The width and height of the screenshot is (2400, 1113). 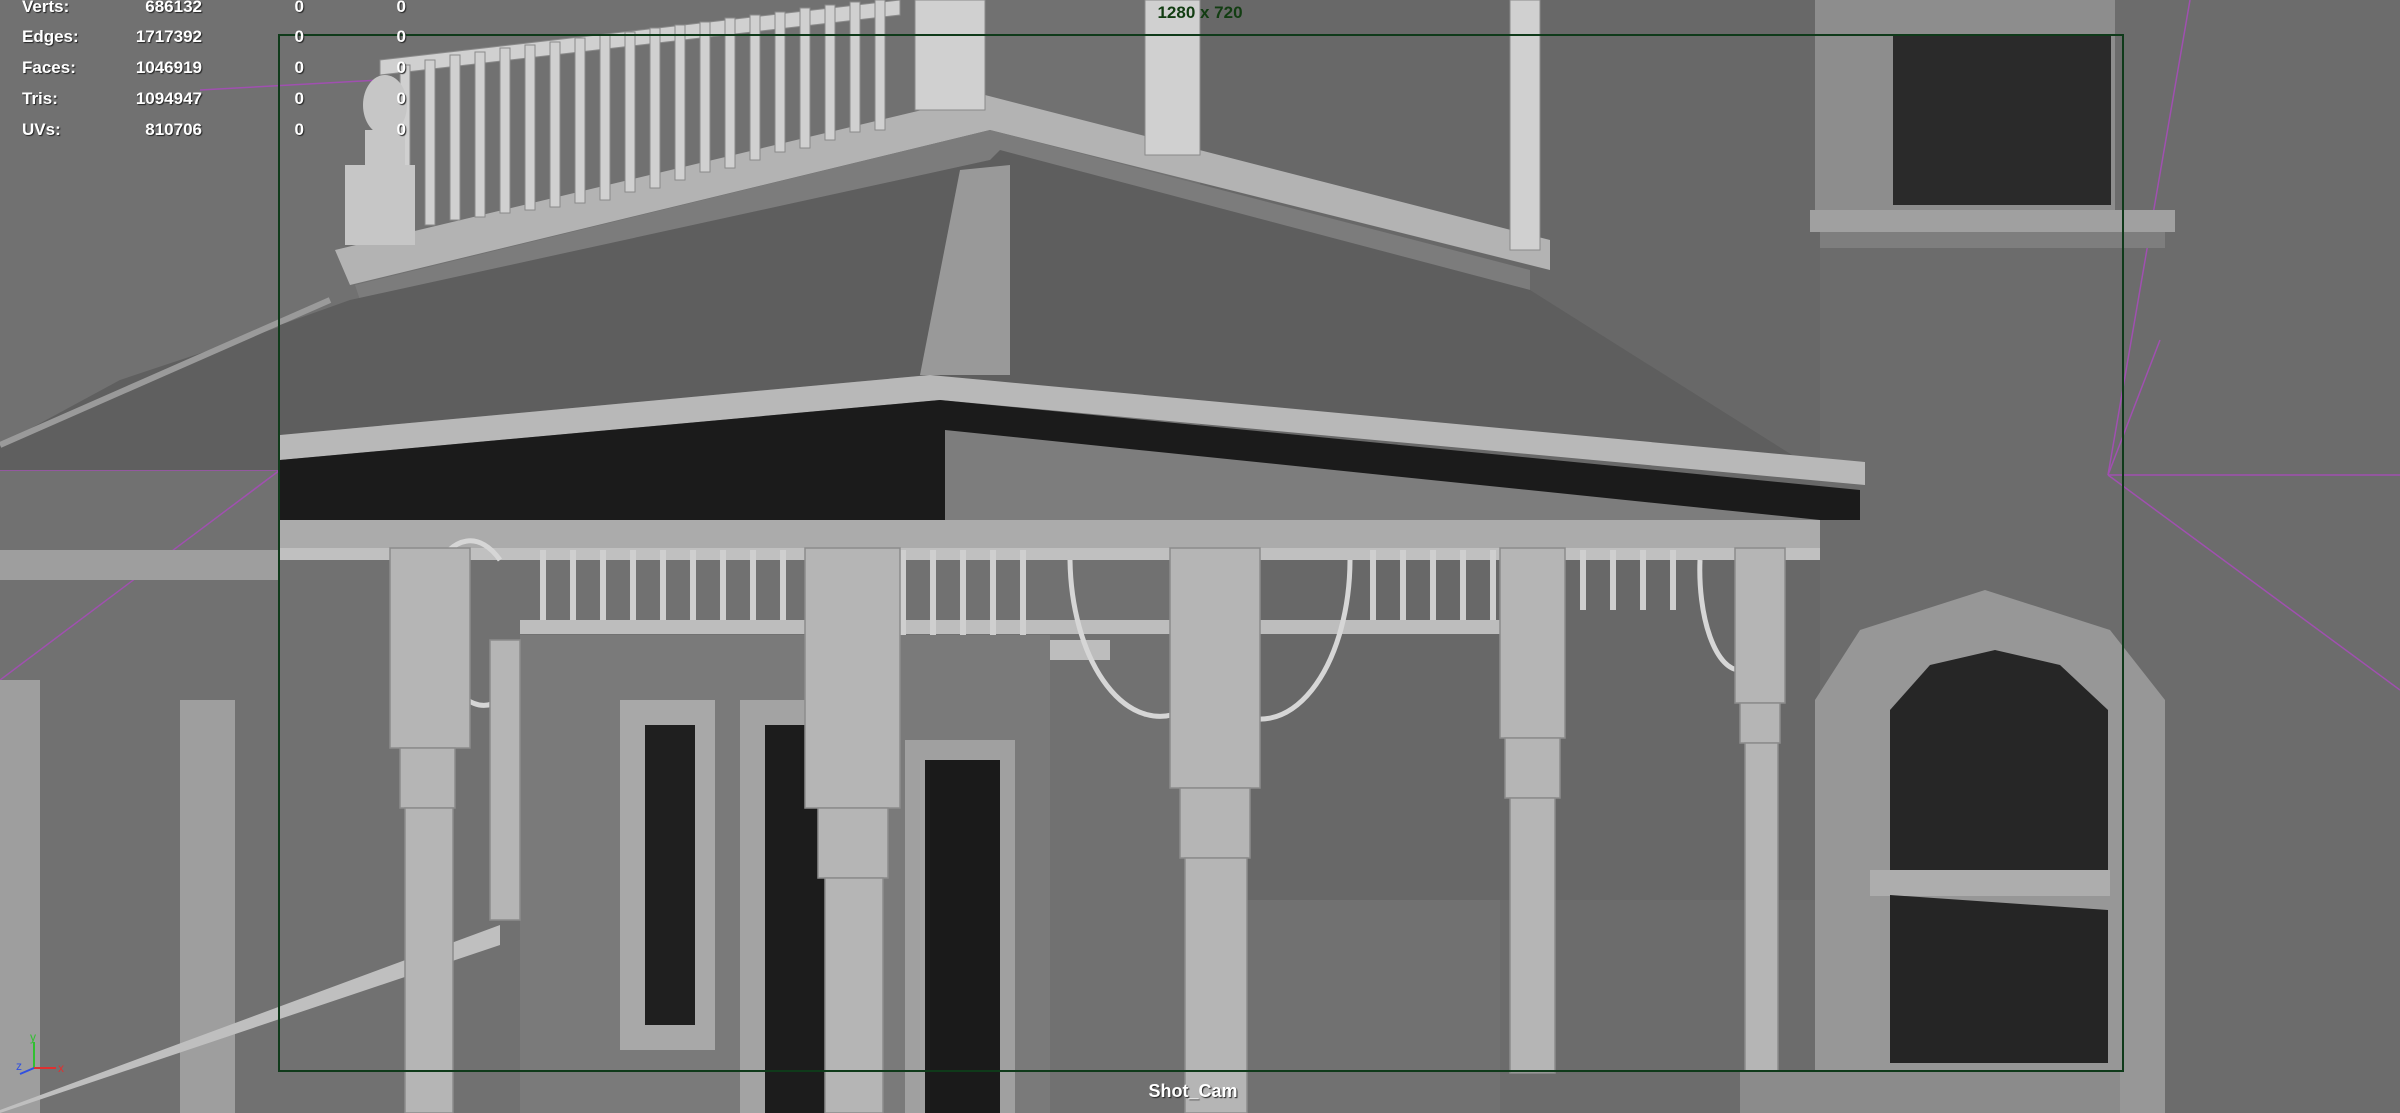 What do you see at coordinates (173, 129) in the screenshot?
I see `hud-total: 810706` at bounding box center [173, 129].